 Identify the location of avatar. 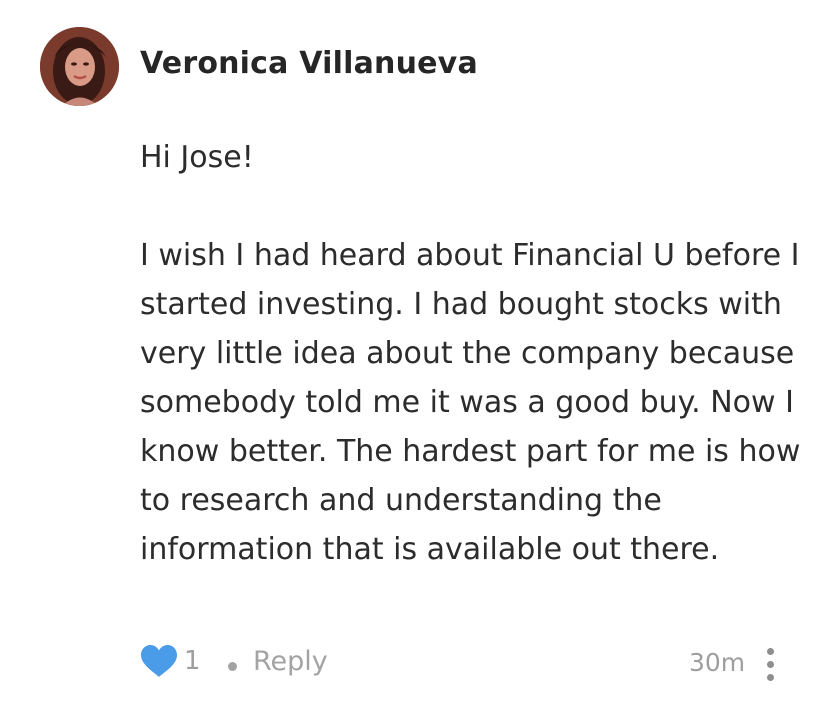
(79, 66).